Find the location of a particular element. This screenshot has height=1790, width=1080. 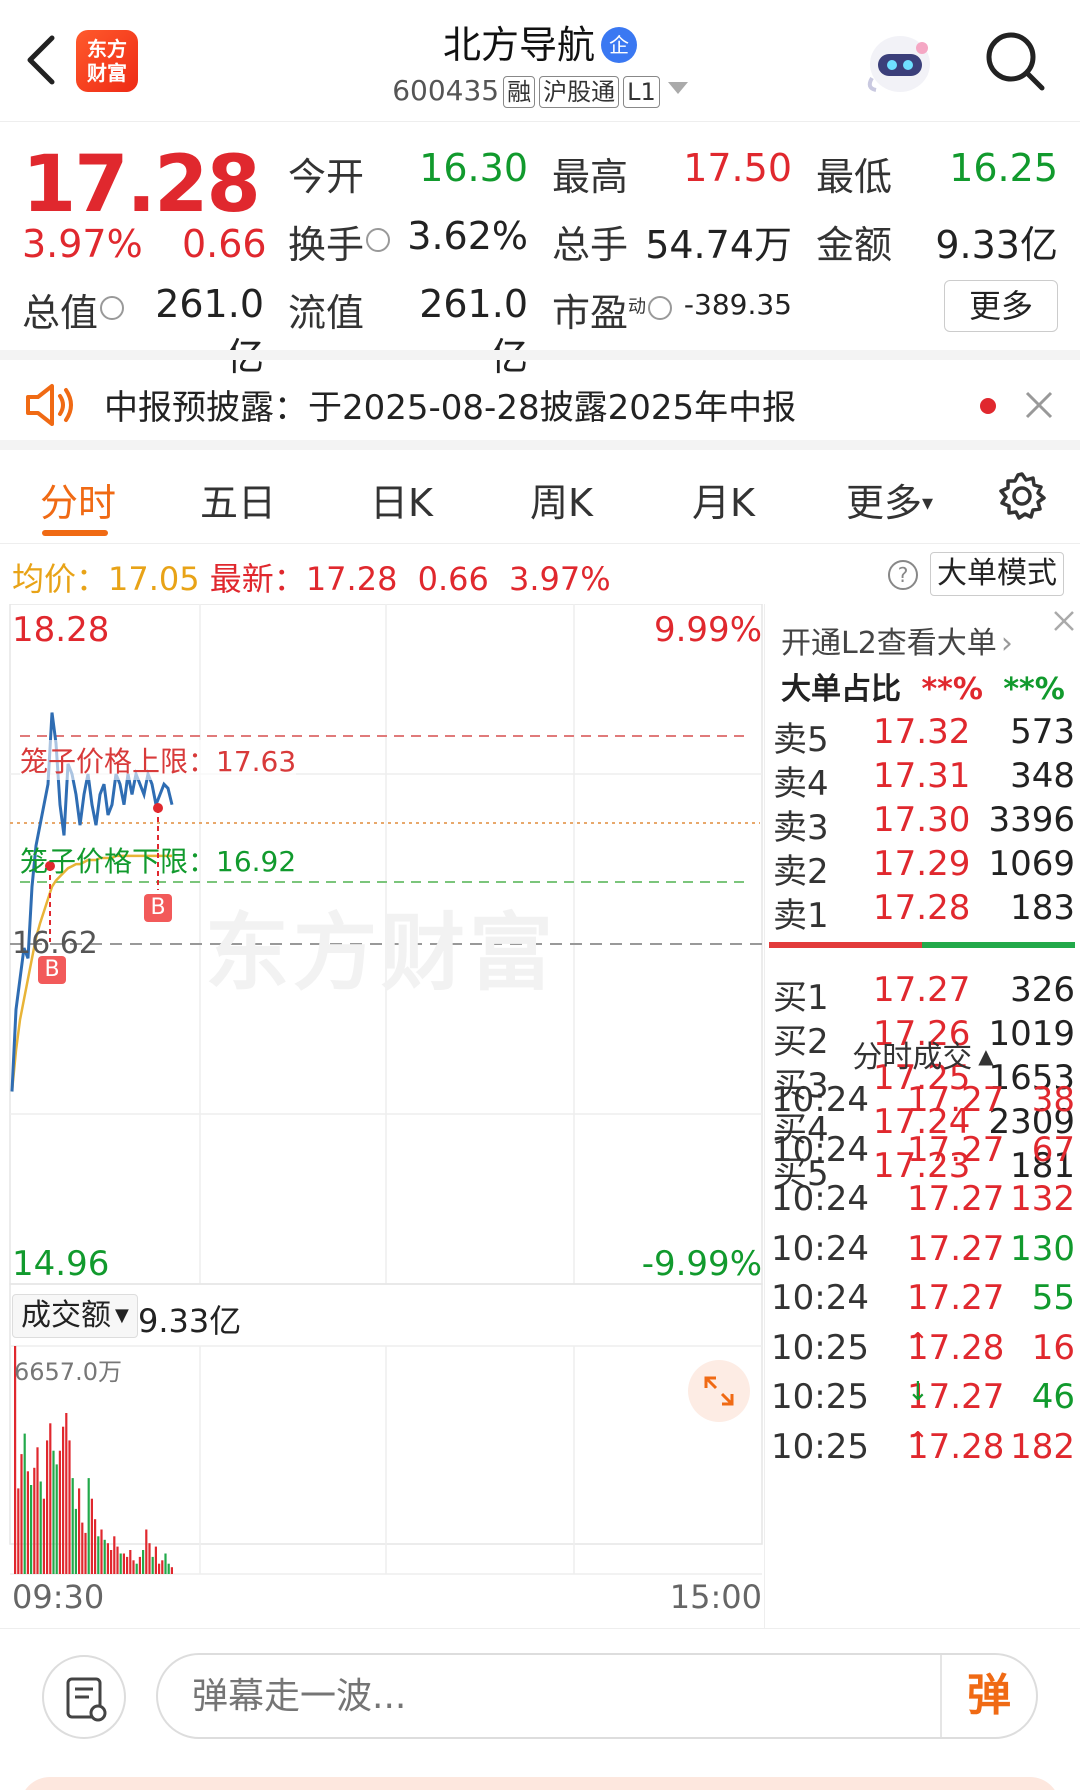

chevron-down-icon is located at coordinates (677, 88).